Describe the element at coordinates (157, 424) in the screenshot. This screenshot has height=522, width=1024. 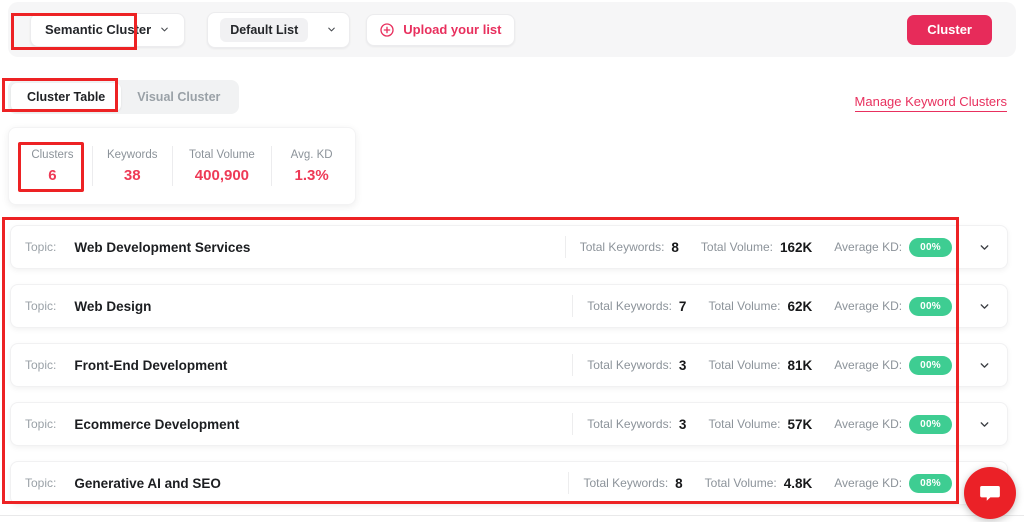
I see `topic-name: Ecommerce Development` at that location.